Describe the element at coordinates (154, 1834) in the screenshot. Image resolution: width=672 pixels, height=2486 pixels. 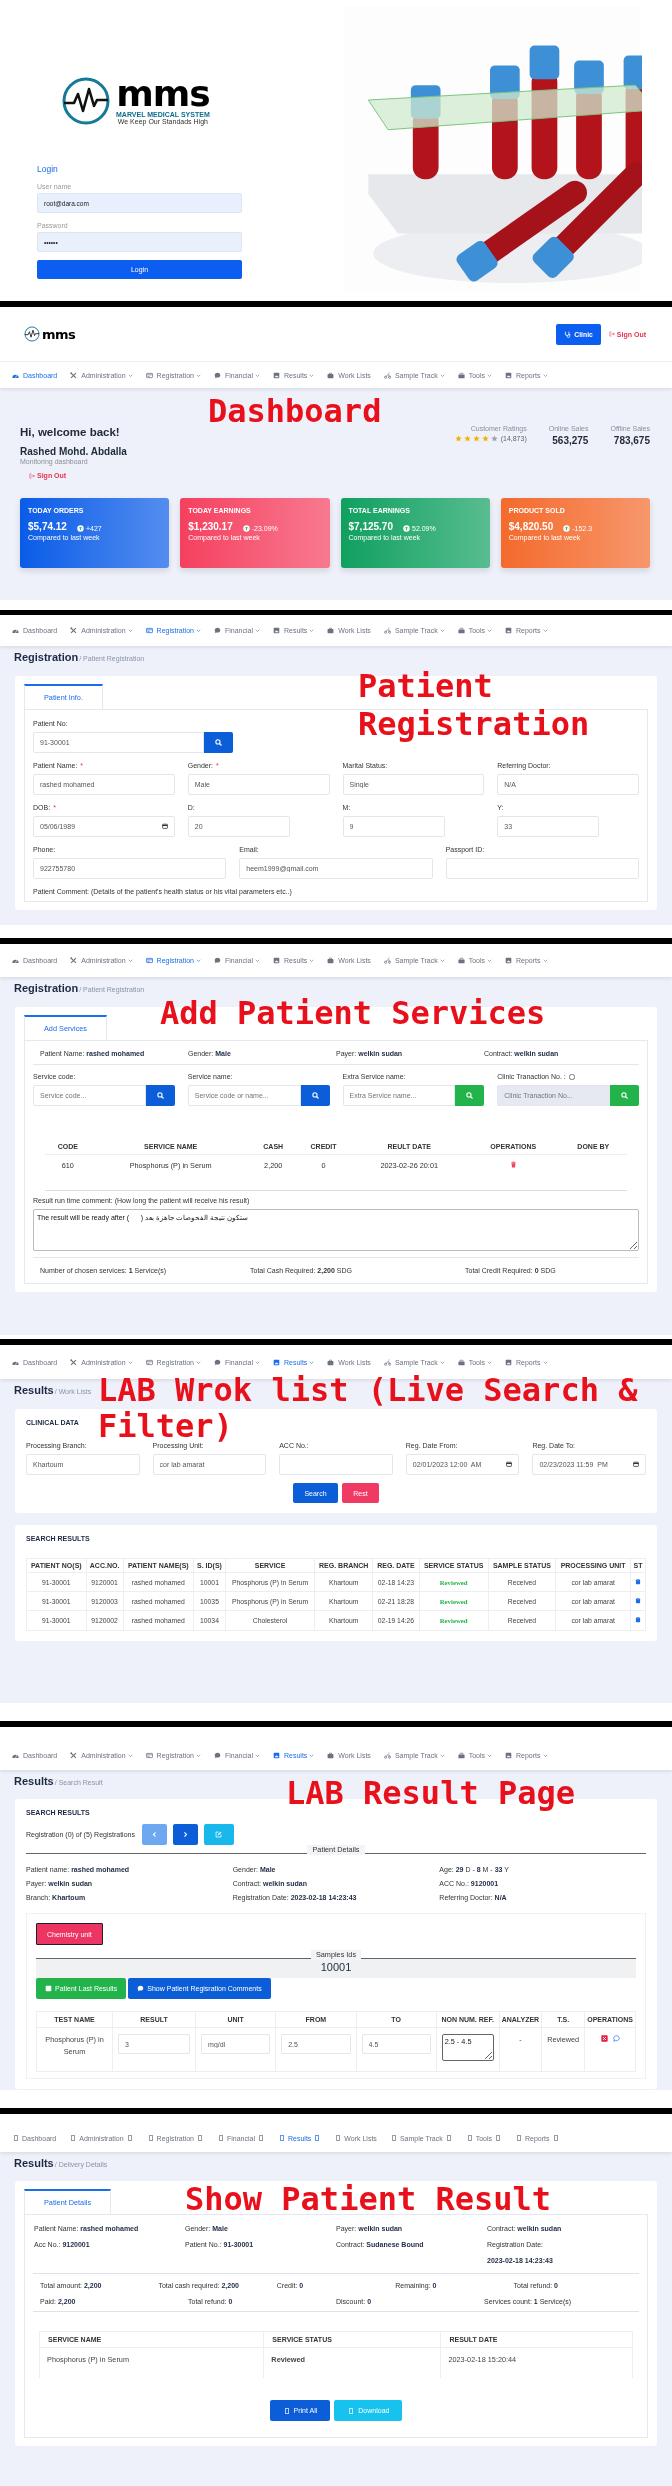
I see `chevron-left-icon` at that location.